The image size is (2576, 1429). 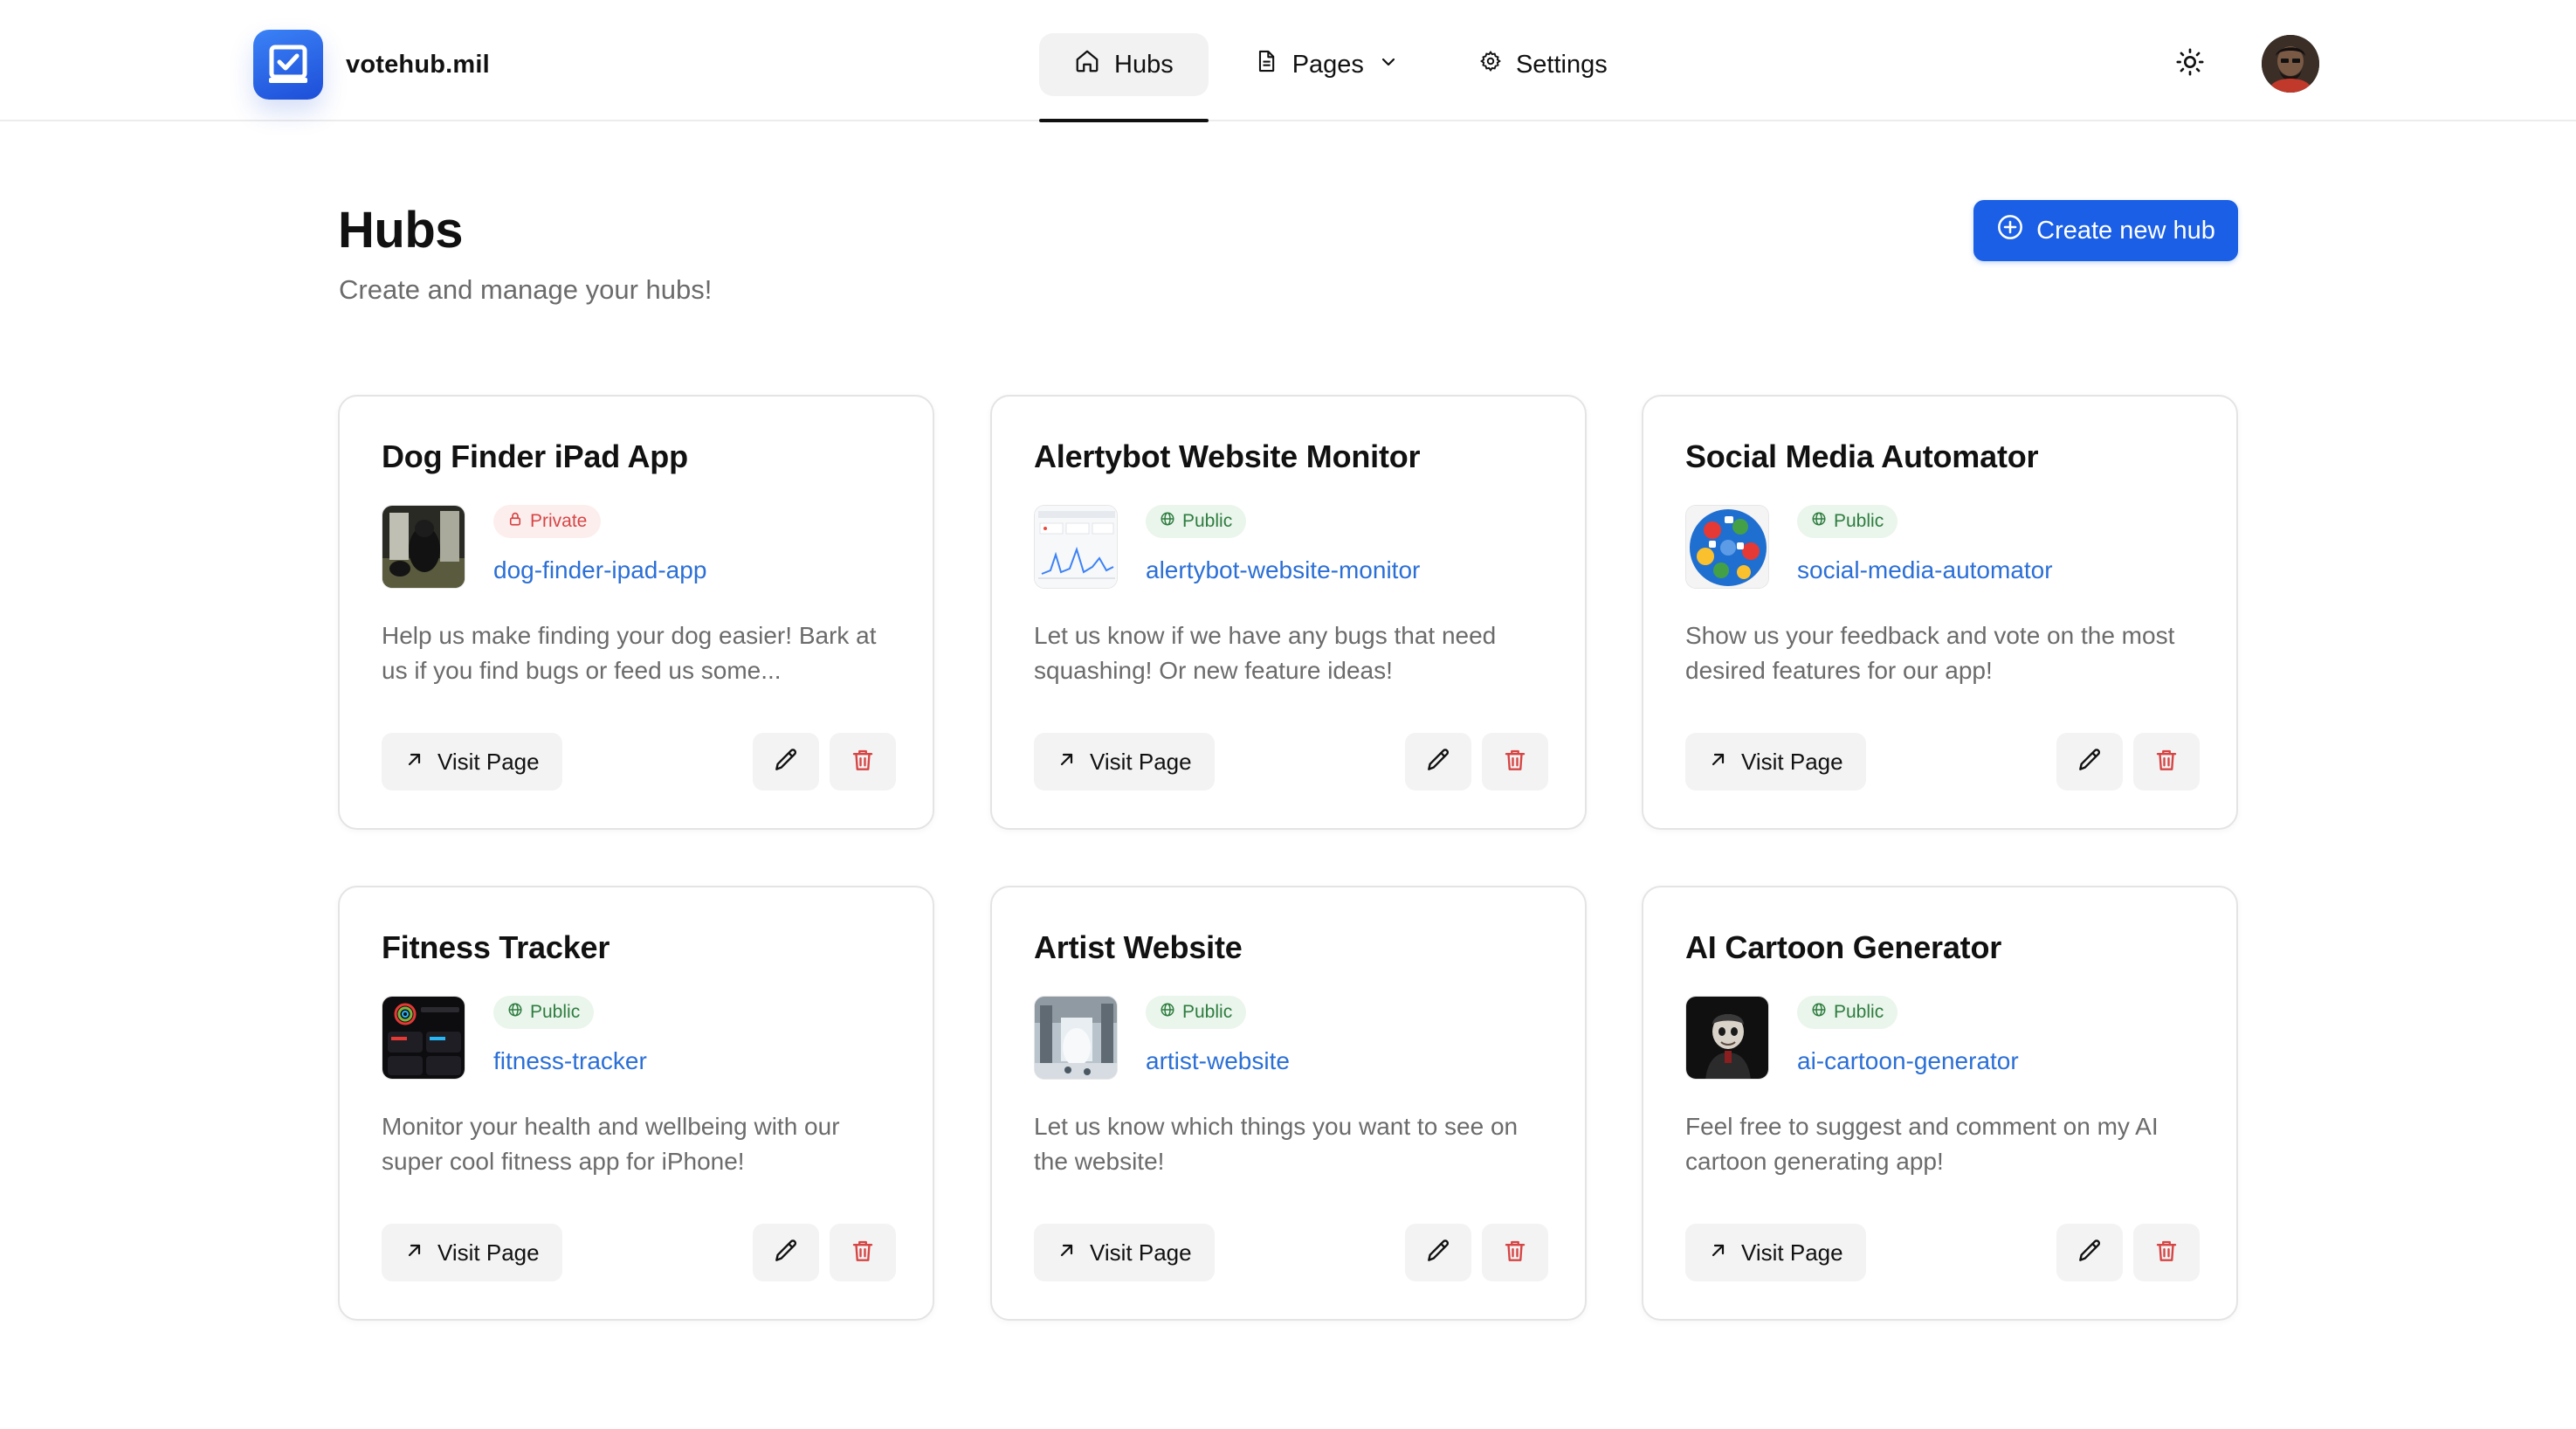 I want to click on create-new-hub-button: Create new hub, so click(x=2105, y=231).